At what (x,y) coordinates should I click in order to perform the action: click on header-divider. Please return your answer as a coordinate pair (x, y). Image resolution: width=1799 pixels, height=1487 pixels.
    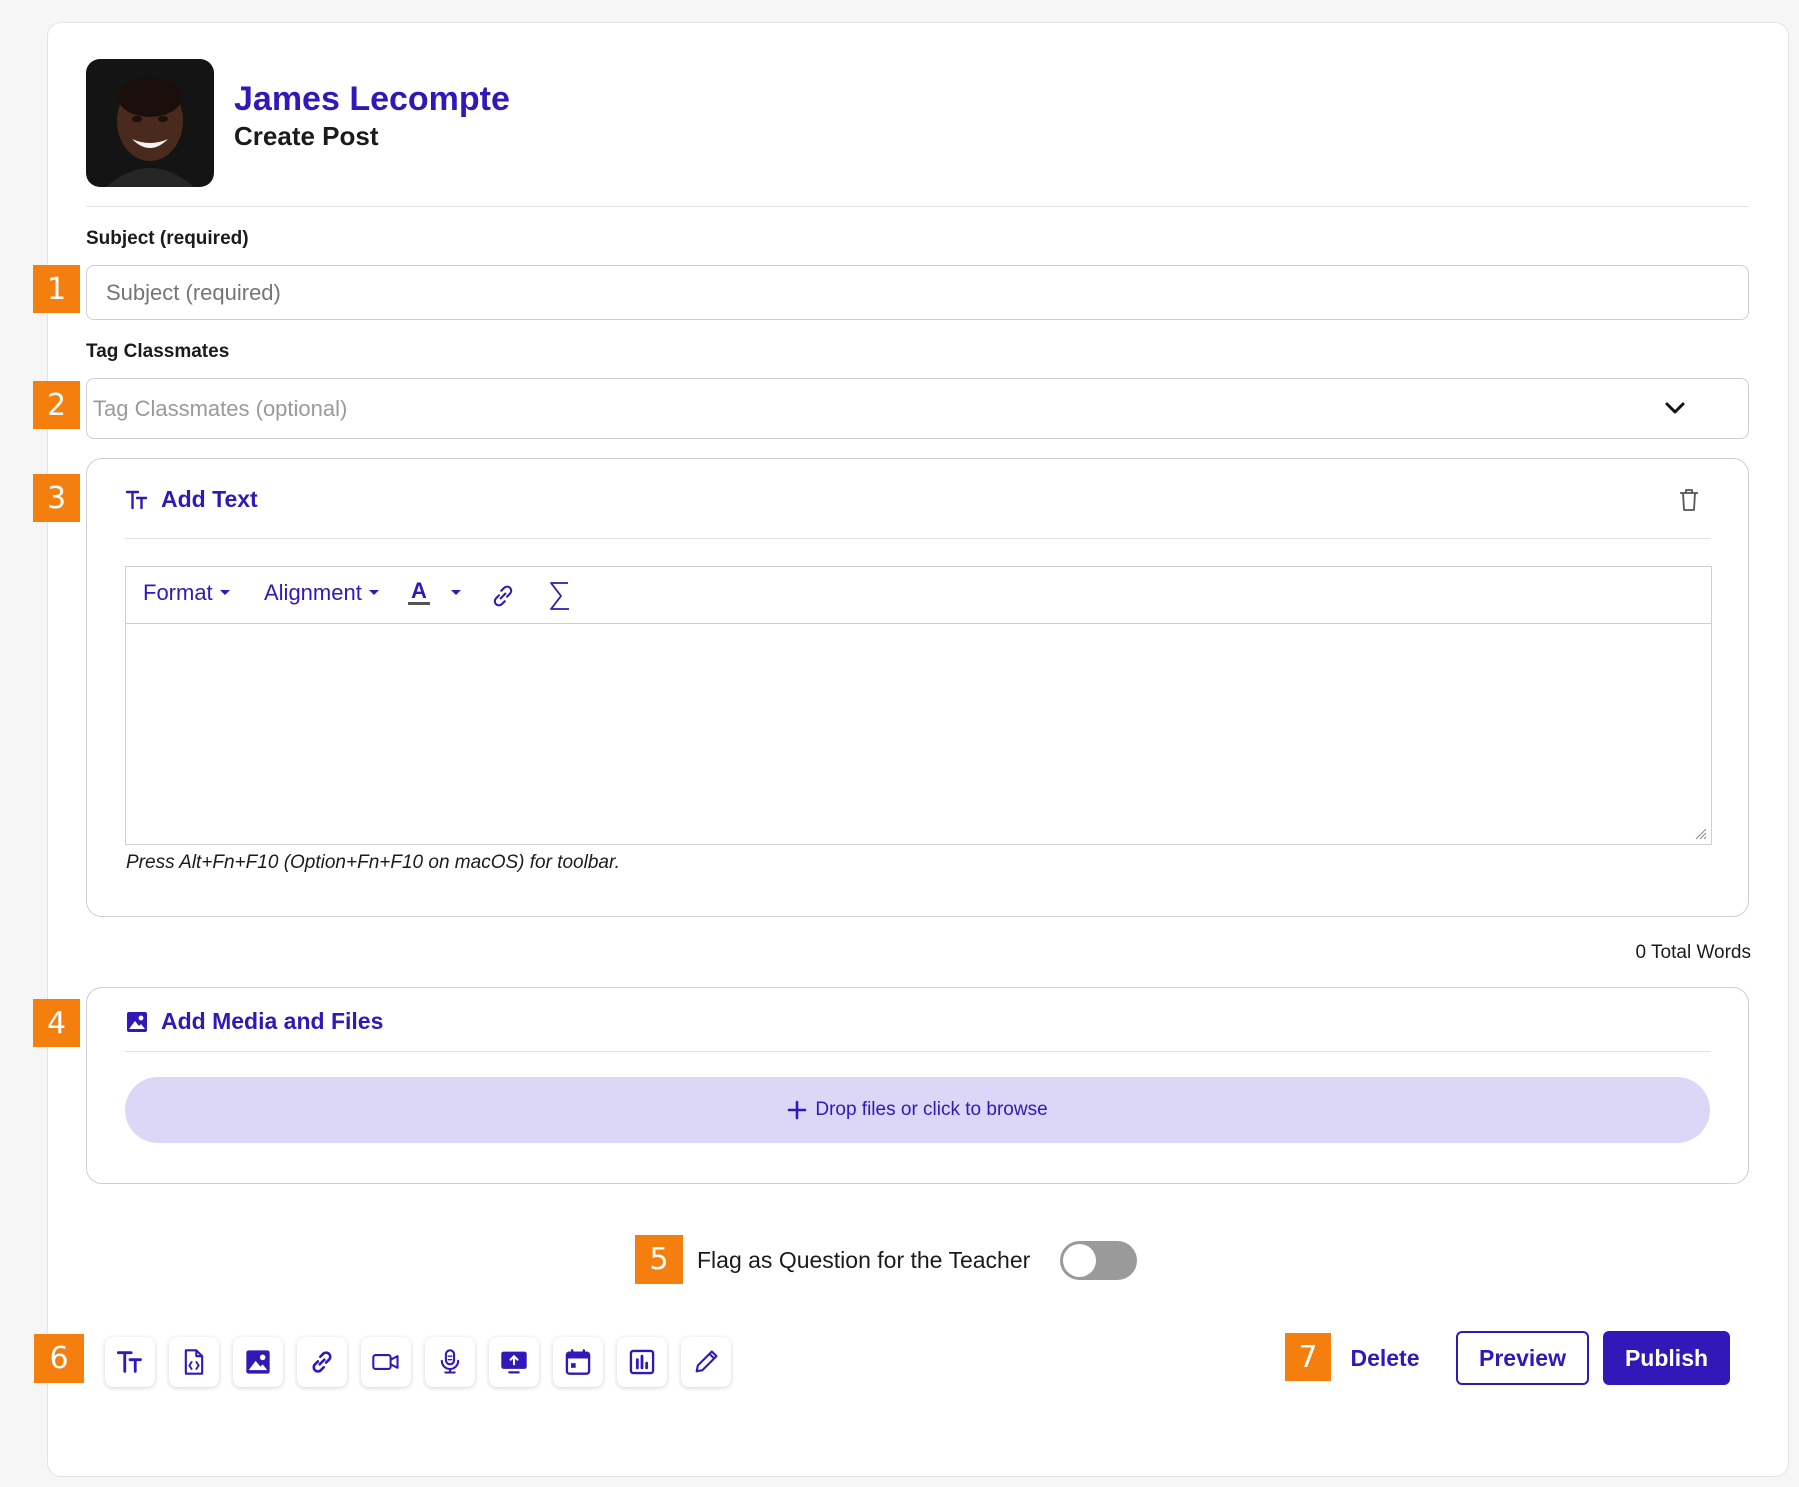
    Looking at the image, I should click on (917, 206).